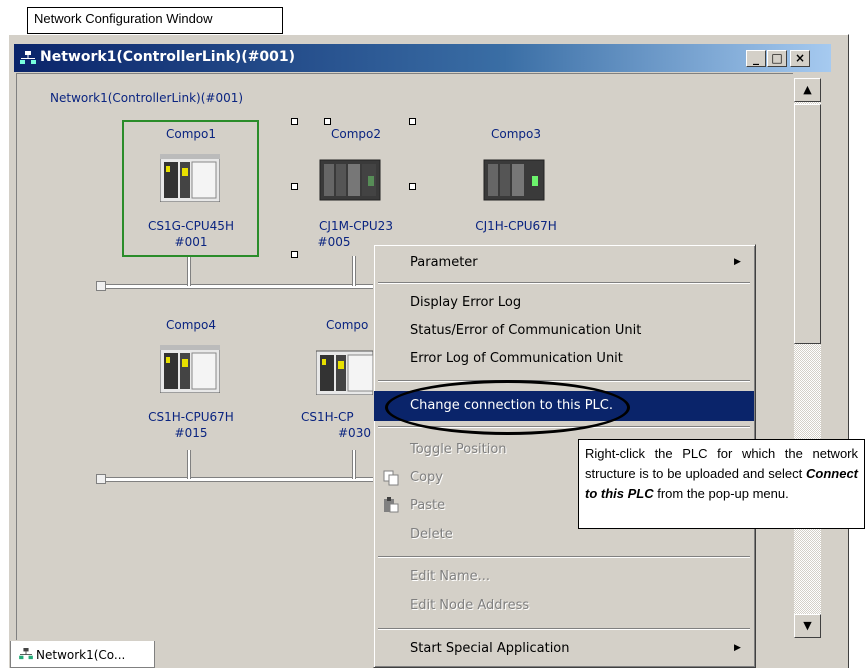 Image resolution: width=865 pixels, height=668 pixels. What do you see at coordinates (564, 263) in the screenshot?
I see `menu-item-parameter: Parameter` at bounding box center [564, 263].